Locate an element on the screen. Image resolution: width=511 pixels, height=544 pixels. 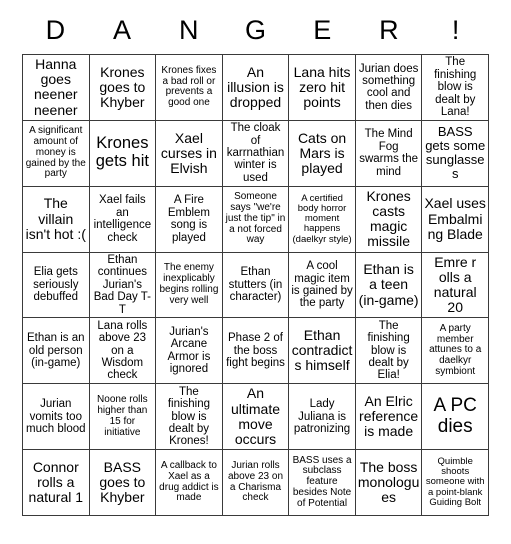
bingo-cell: The finishing blow is dealt by Lana! is located at coordinates (455, 88).